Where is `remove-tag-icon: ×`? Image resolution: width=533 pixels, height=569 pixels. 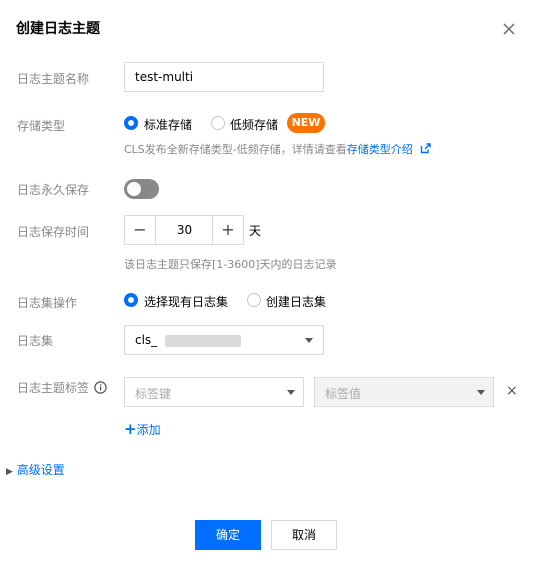
remove-tag-icon: × is located at coordinates (512, 391).